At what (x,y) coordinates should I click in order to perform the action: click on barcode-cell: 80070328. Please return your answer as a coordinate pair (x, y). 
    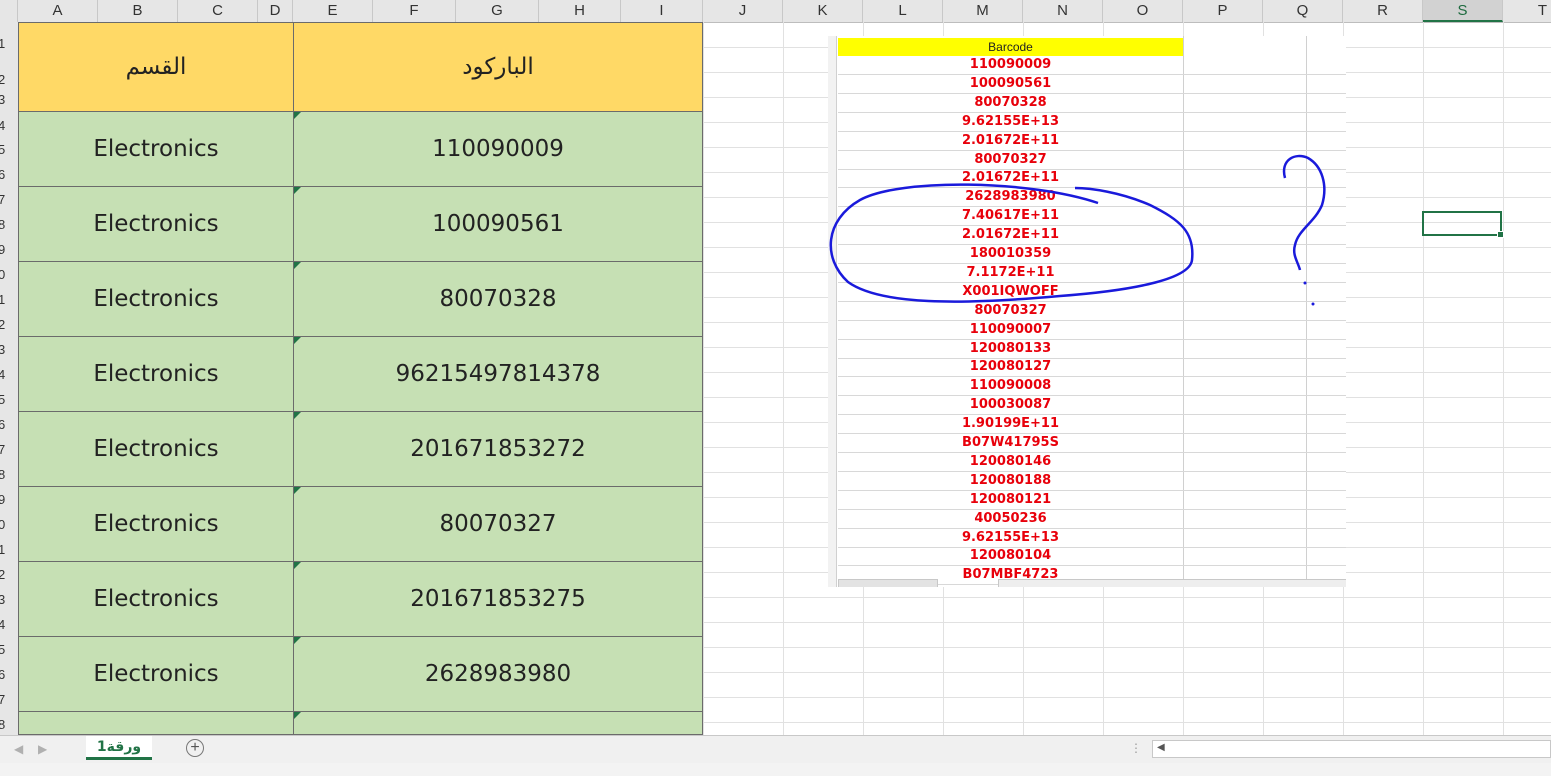
    Looking at the image, I should click on (498, 299).